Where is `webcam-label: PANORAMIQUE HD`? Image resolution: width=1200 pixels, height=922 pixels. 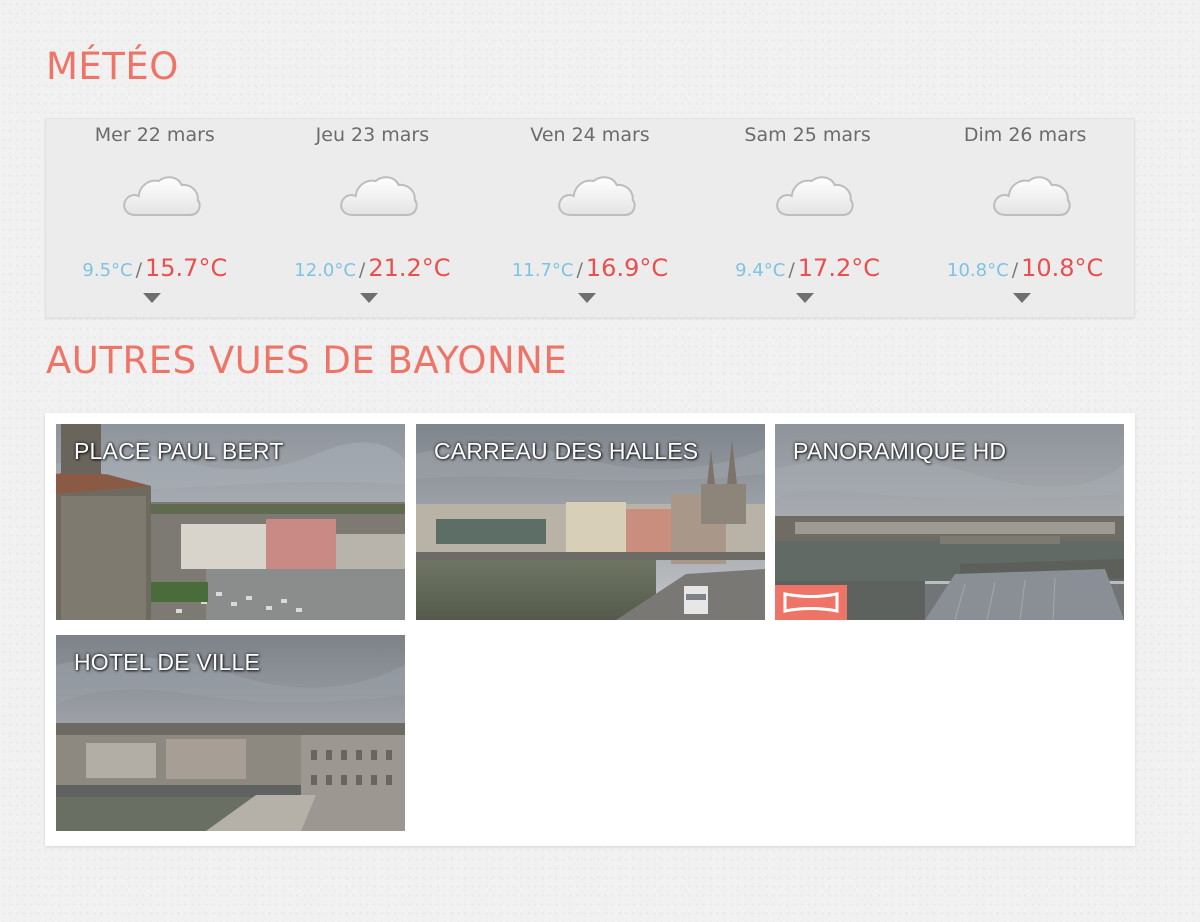 webcam-label: PANORAMIQUE HD is located at coordinates (900, 451).